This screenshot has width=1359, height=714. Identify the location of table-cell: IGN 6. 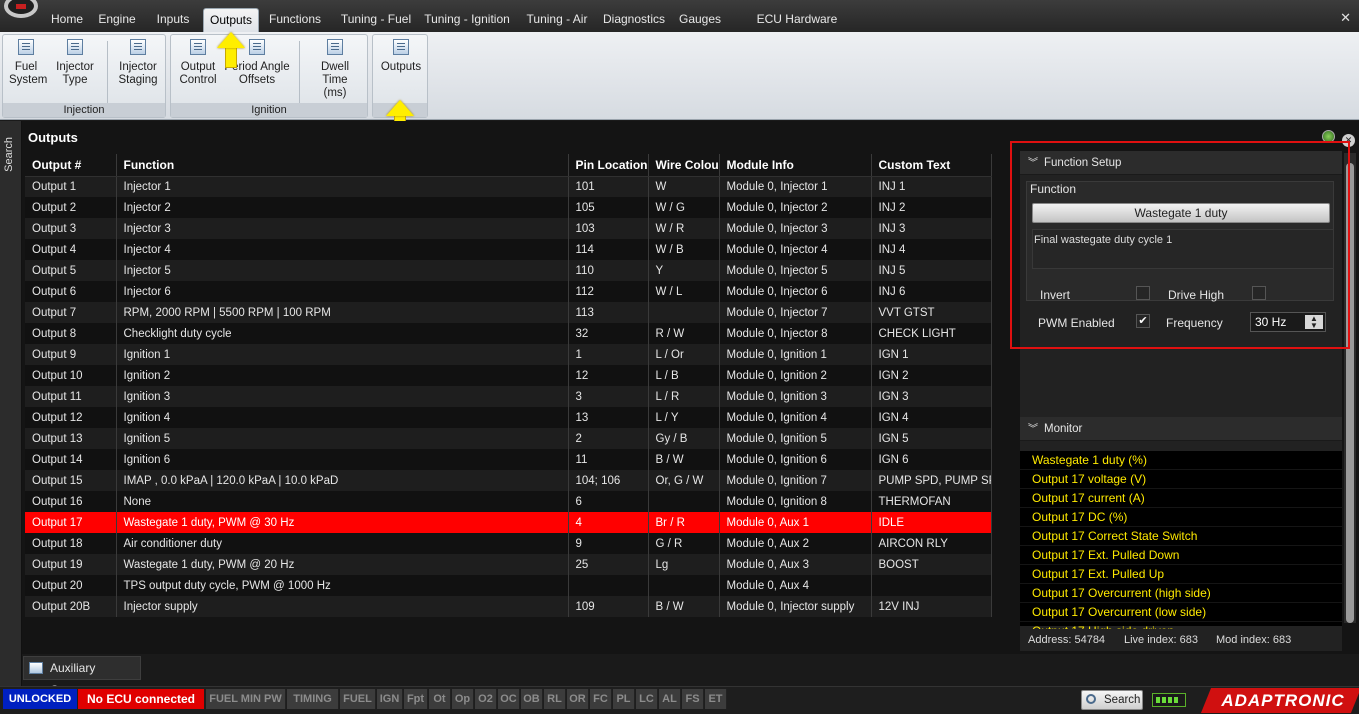
(931, 459).